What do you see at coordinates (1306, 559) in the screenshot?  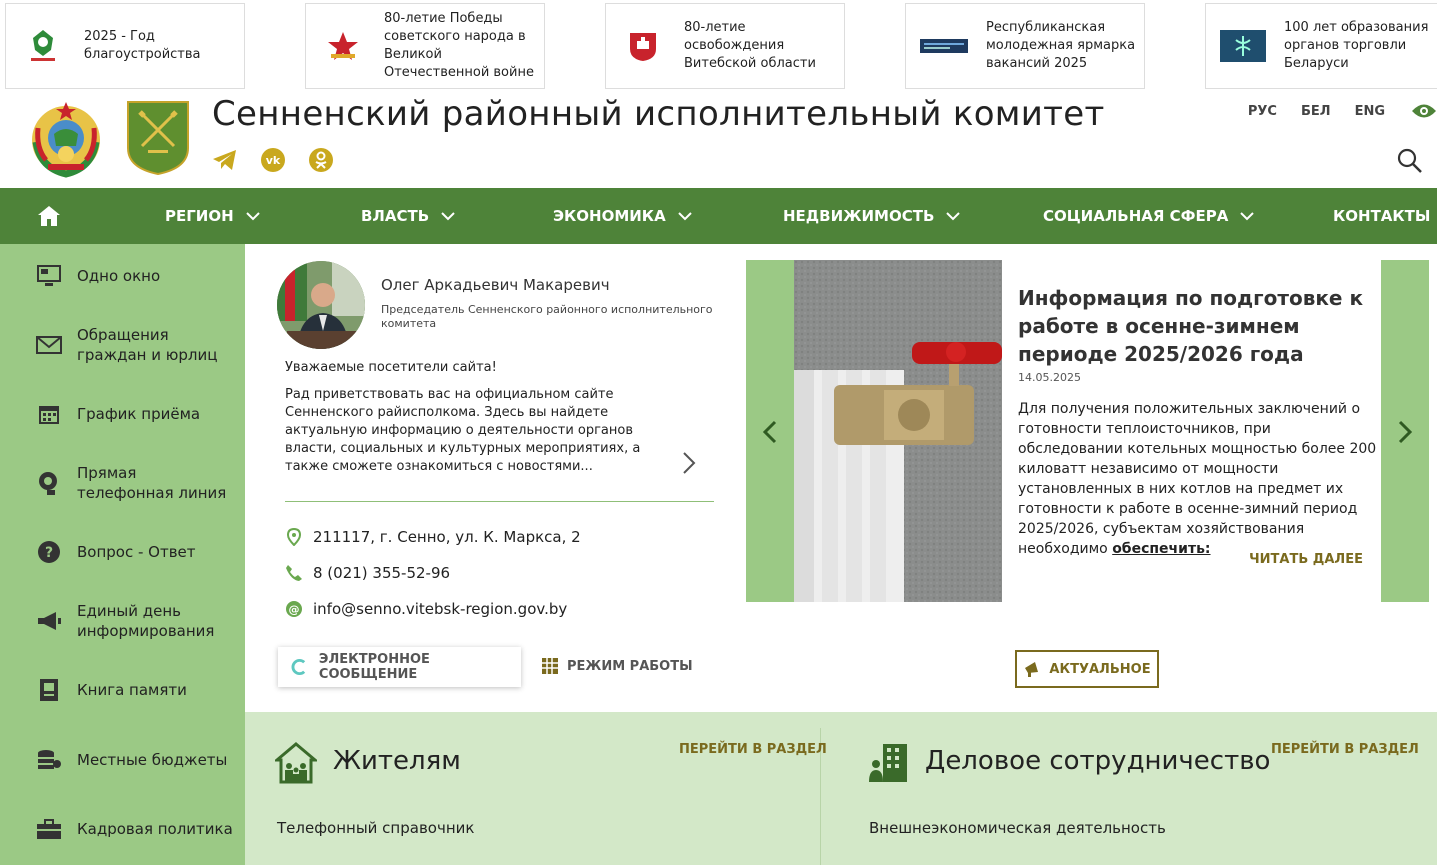 I see `read-more-link: ЧИТАТЬ ДАЛЕЕ` at bounding box center [1306, 559].